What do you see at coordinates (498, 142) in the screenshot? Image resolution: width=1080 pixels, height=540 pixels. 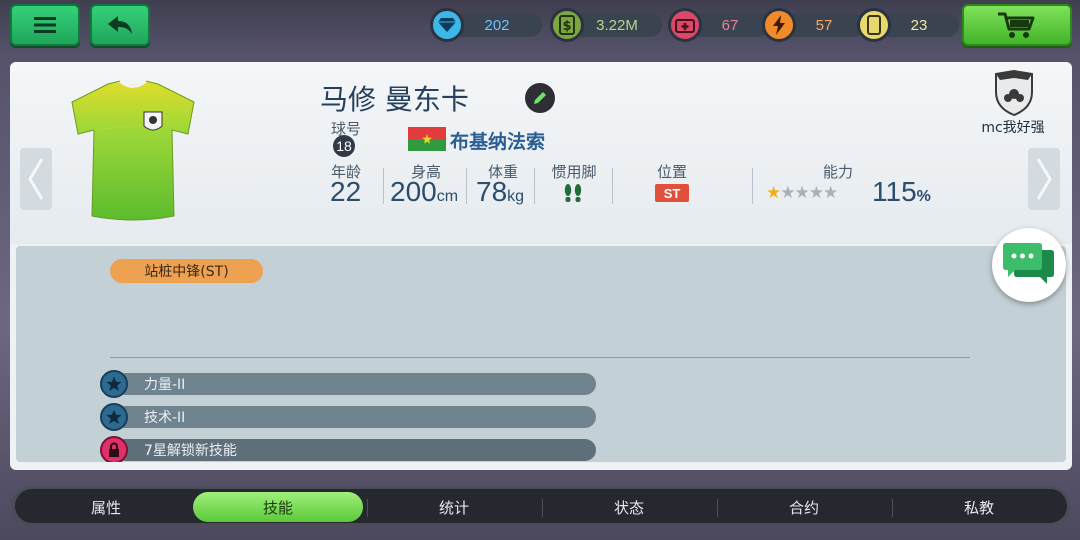 I see `country-name: 布基纳法索` at bounding box center [498, 142].